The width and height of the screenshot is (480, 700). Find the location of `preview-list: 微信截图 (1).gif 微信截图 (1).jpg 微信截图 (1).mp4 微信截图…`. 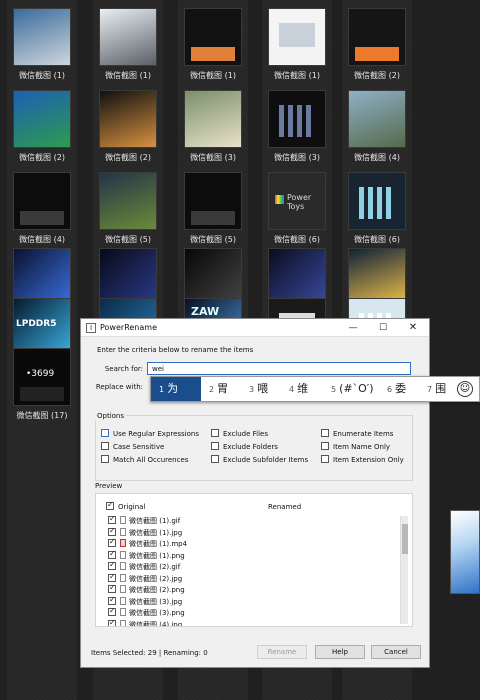

preview-list: 微信截图 (1).gif 微信截图 (1).jpg 微信截图 (1).mp4 微信截图… is located at coordinates (258, 571).